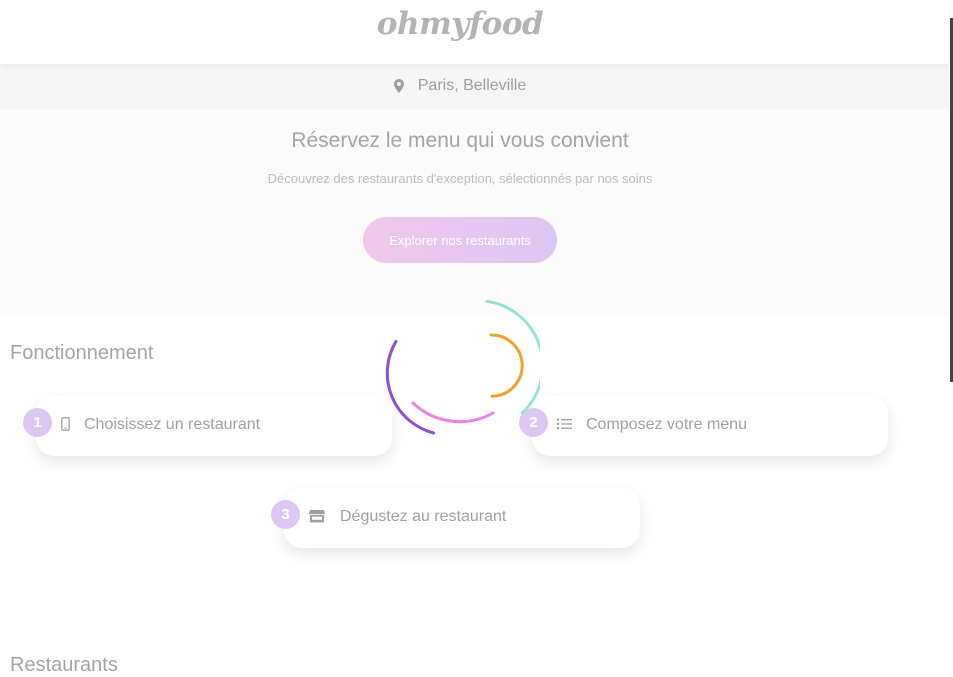 This screenshot has height=677, width=953. Describe the element at coordinates (410, 387) in the screenshot. I see `spinner-arc-purple` at that location.